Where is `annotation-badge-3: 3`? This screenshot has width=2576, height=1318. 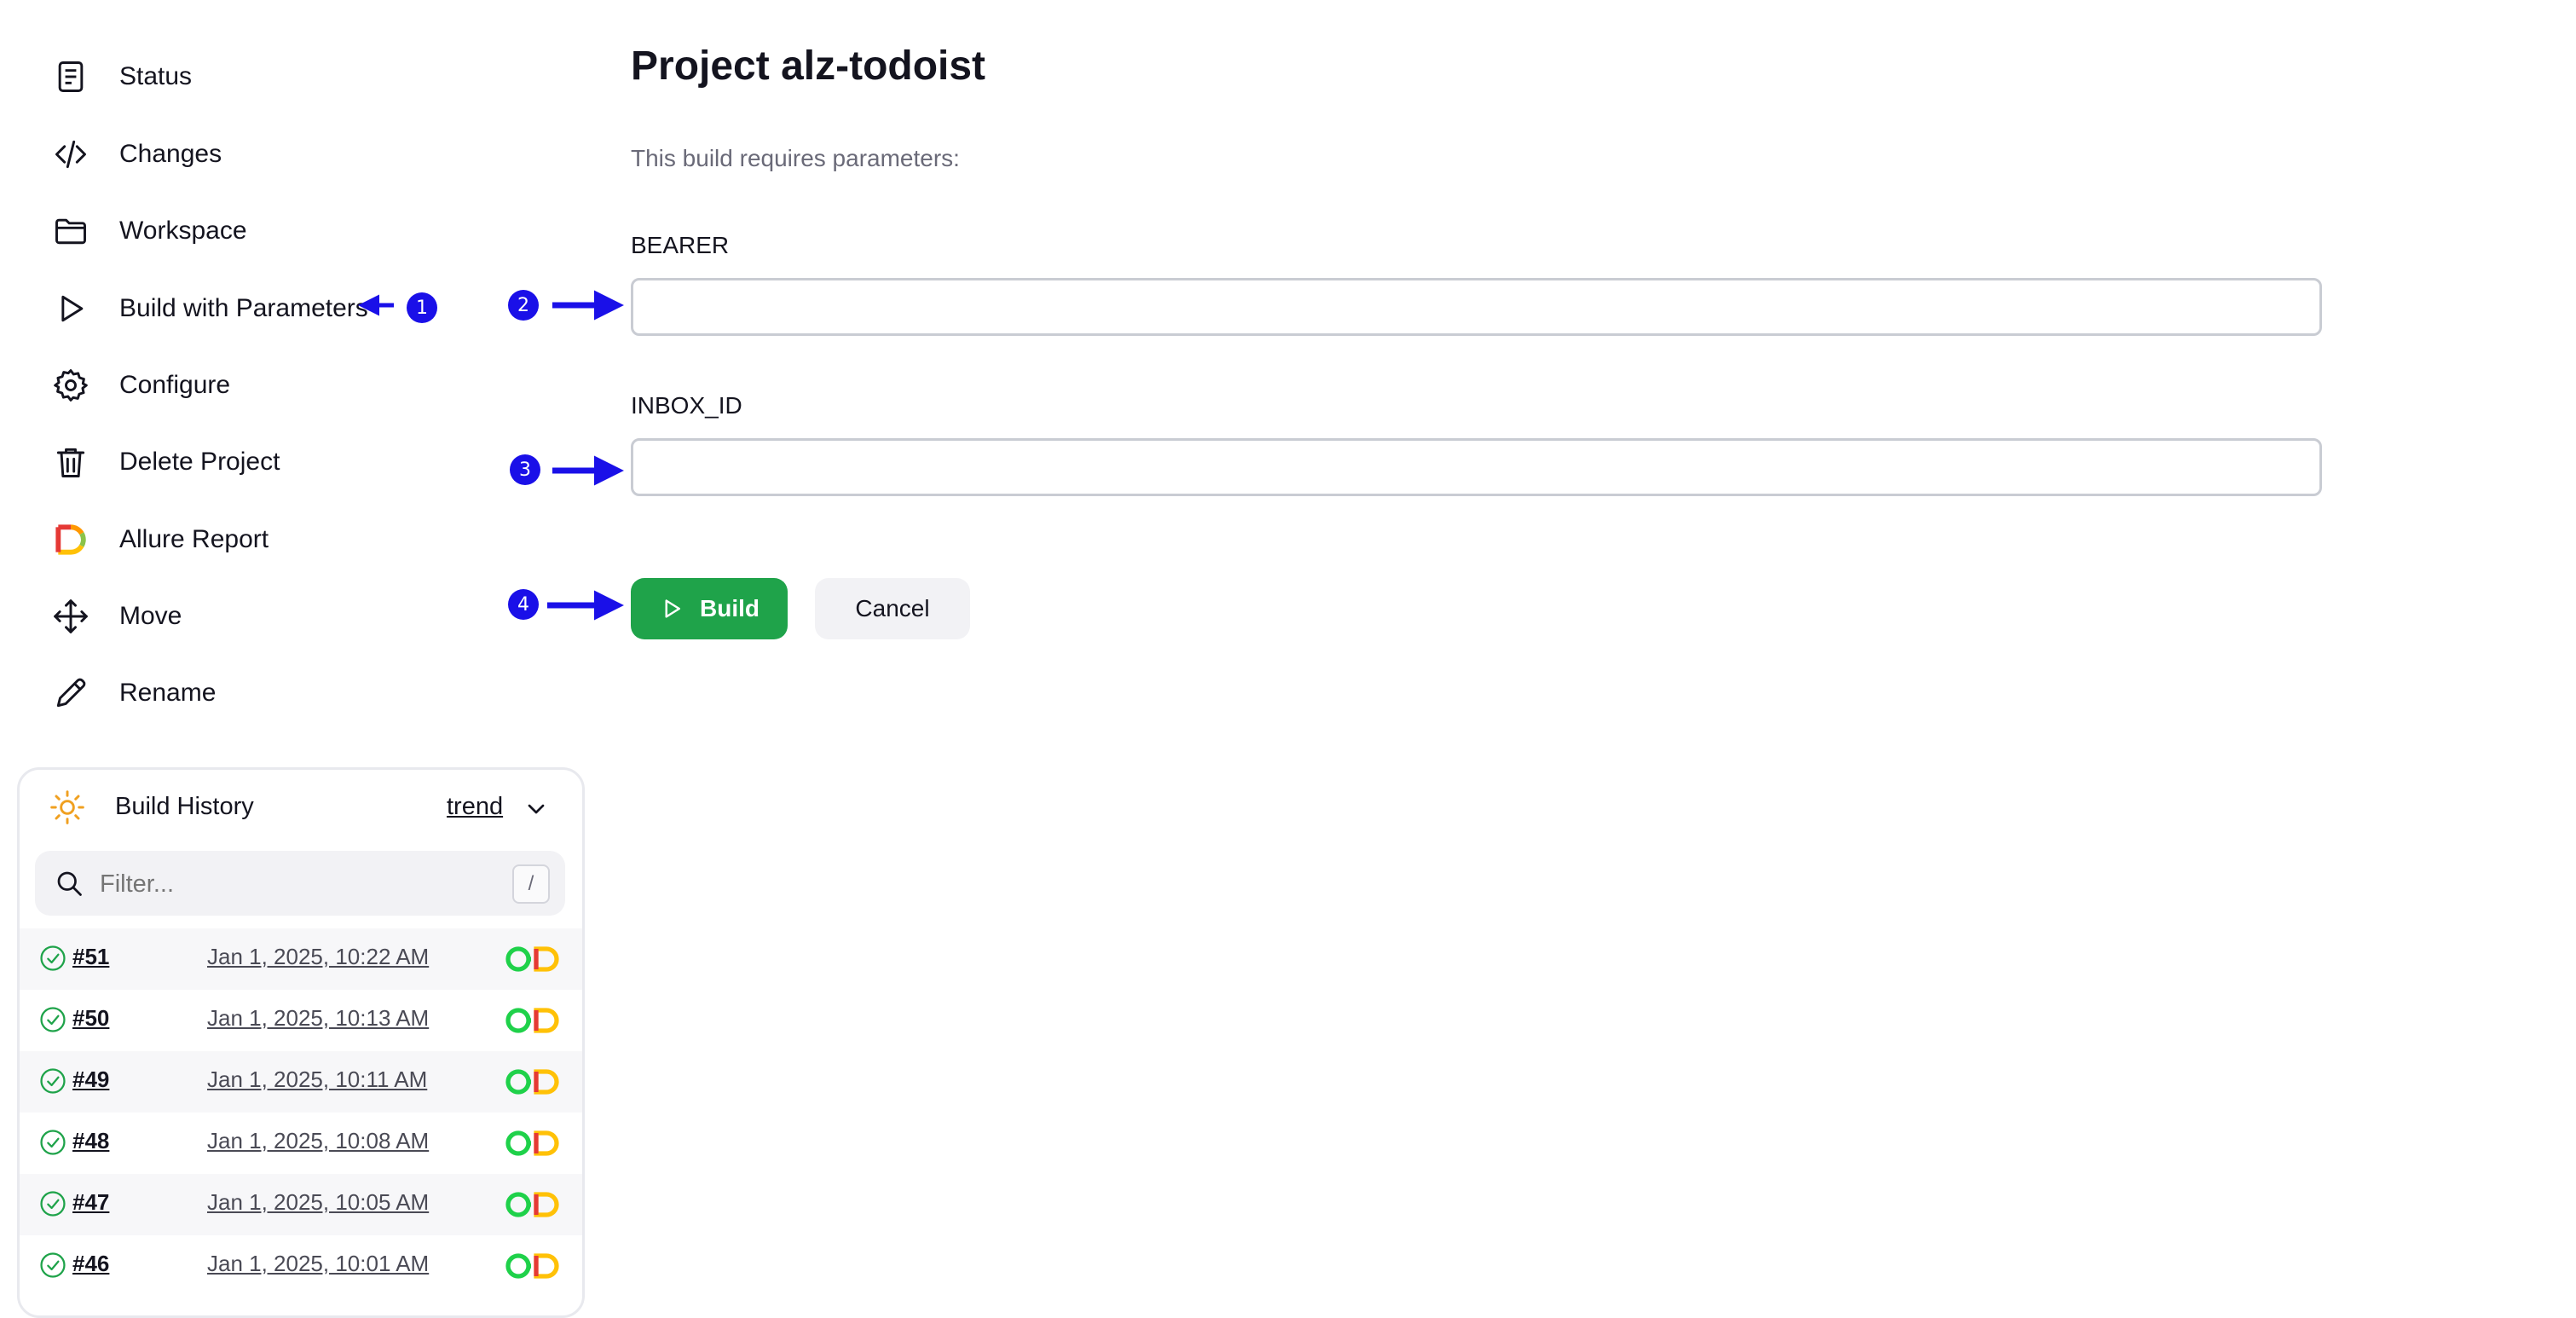 annotation-badge-3: 3 is located at coordinates (525, 469).